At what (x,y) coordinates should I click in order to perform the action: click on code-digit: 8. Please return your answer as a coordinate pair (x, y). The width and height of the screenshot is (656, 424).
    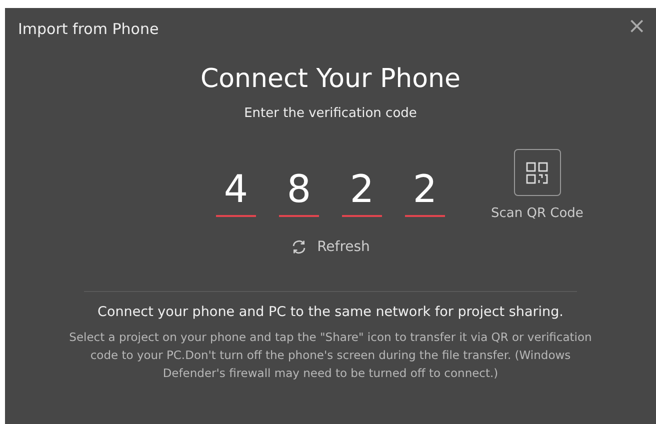
    Looking at the image, I should click on (299, 192).